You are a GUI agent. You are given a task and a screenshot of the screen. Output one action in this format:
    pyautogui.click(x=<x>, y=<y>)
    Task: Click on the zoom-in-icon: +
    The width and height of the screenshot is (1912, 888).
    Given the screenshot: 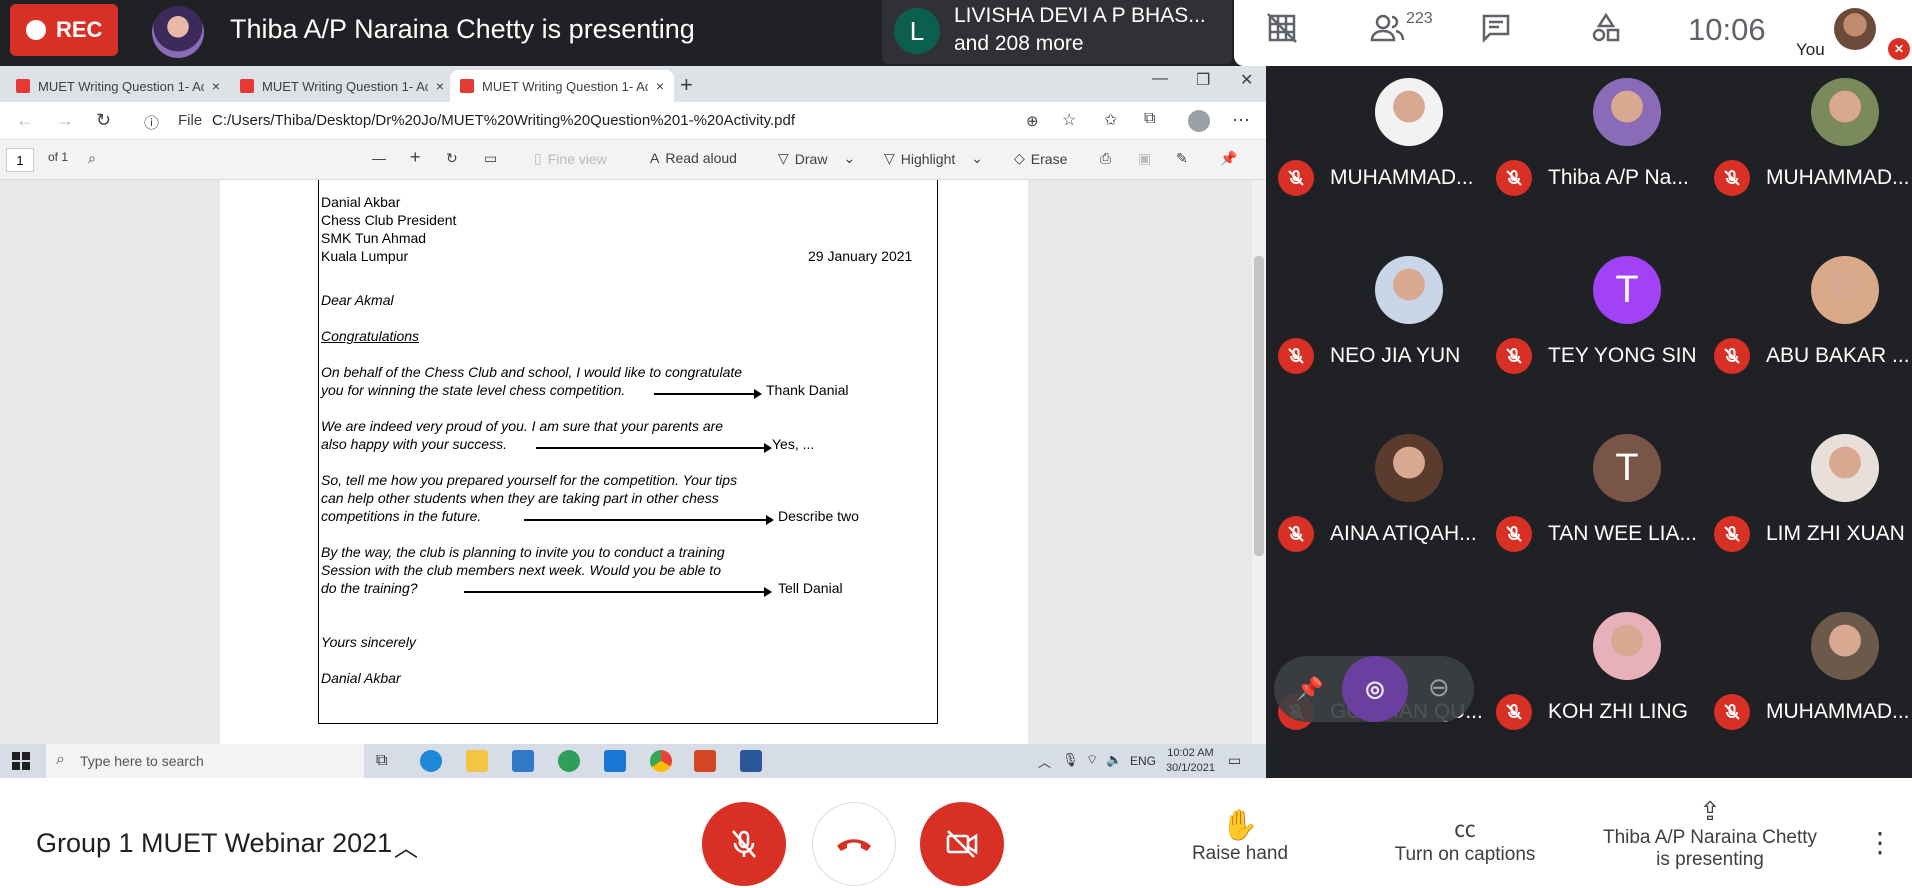 What is the action you would take?
    pyautogui.click(x=415, y=157)
    